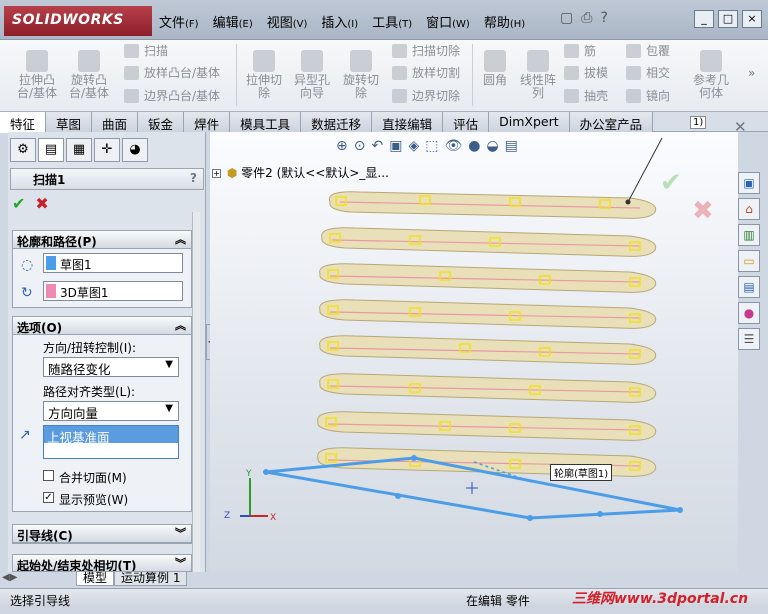 Image resolution: width=768 pixels, height=614 pixels. I want to click on tab-sheet-metal: 钣金, so click(161, 122).